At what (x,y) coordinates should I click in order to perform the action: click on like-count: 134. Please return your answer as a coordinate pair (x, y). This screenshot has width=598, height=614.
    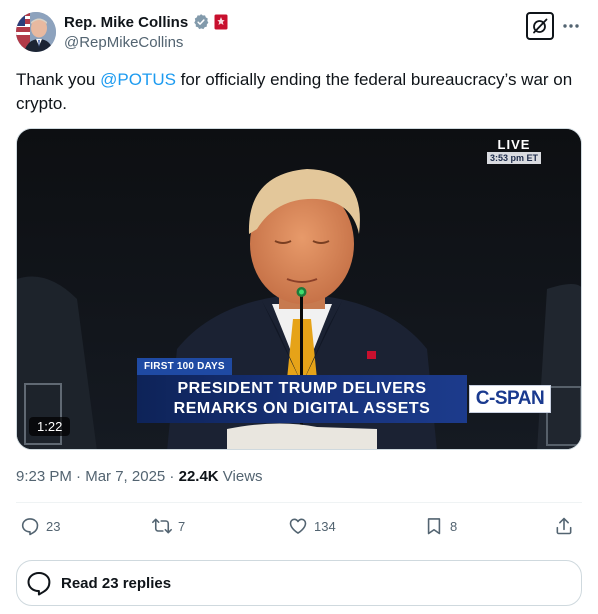
    Looking at the image, I should click on (325, 526).